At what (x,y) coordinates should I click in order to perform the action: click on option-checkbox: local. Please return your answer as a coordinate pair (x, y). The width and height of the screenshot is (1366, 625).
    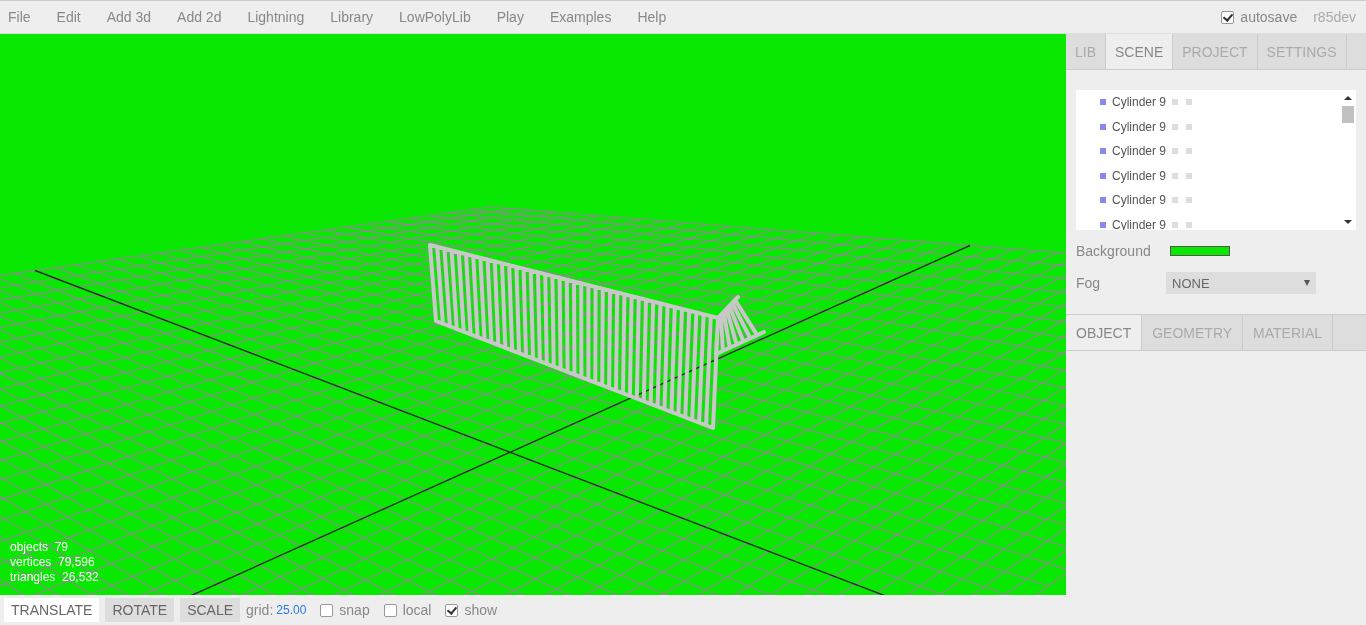
    Looking at the image, I should click on (407, 610).